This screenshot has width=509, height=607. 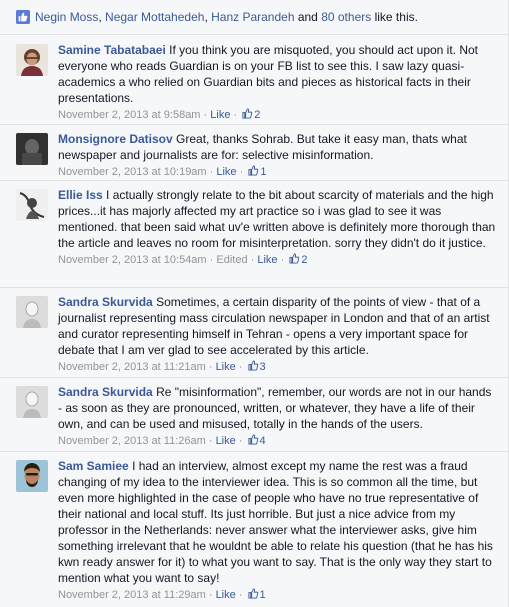 What do you see at coordinates (263, 441) in the screenshot?
I see `like-count: 4` at bounding box center [263, 441].